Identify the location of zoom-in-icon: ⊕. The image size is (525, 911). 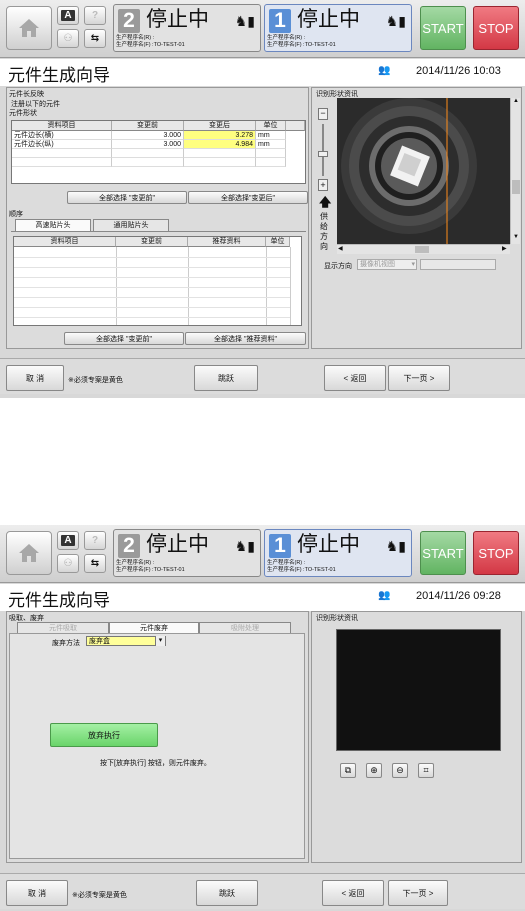
(374, 770).